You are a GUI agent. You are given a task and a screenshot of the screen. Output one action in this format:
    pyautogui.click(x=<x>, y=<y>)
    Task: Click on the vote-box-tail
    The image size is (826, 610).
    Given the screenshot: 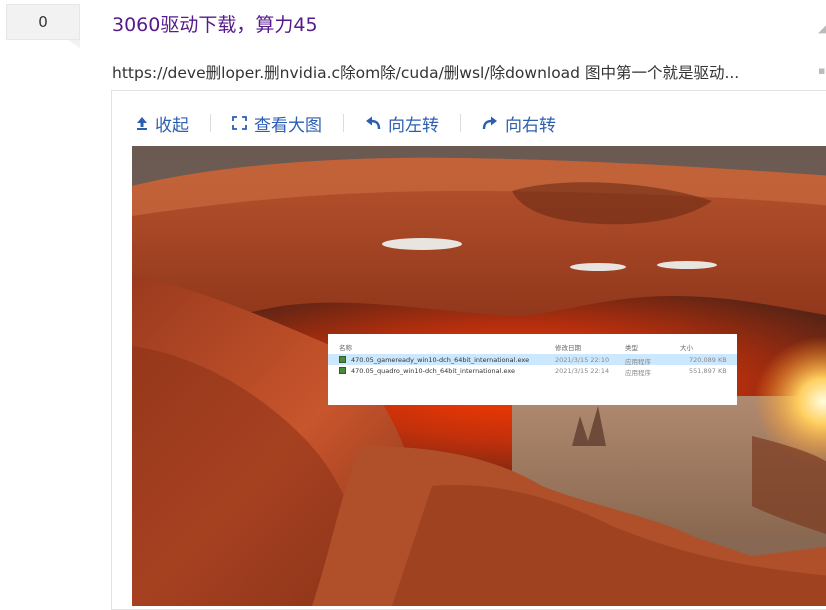 What is the action you would take?
    pyautogui.click(x=74, y=44)
    